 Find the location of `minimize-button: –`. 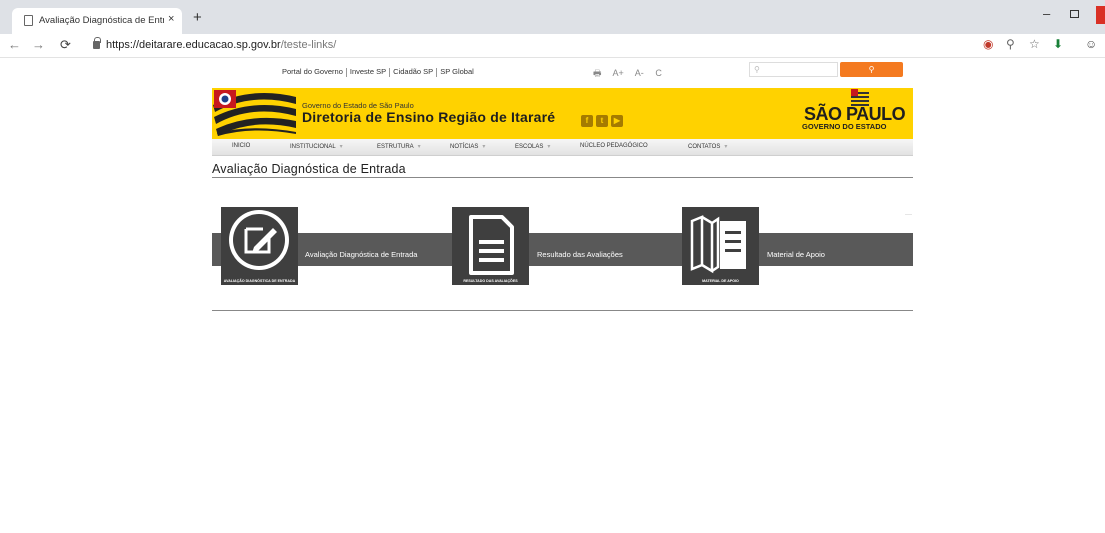

minimize-button: – is located at coordinates (1046, 13).